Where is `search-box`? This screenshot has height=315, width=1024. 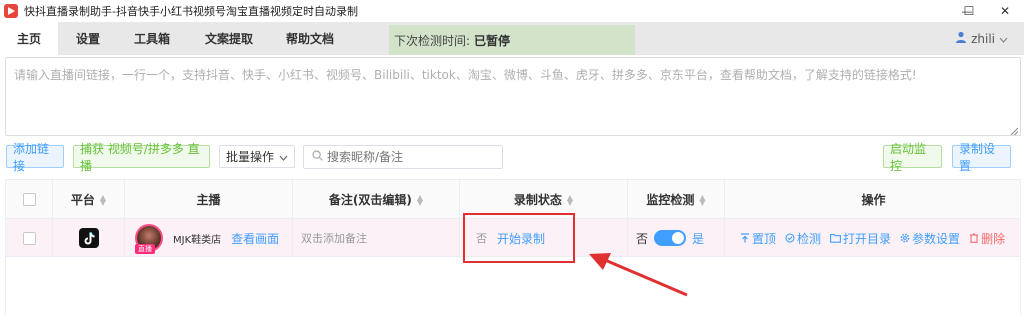 search-box is located at coordinates (403, 157).